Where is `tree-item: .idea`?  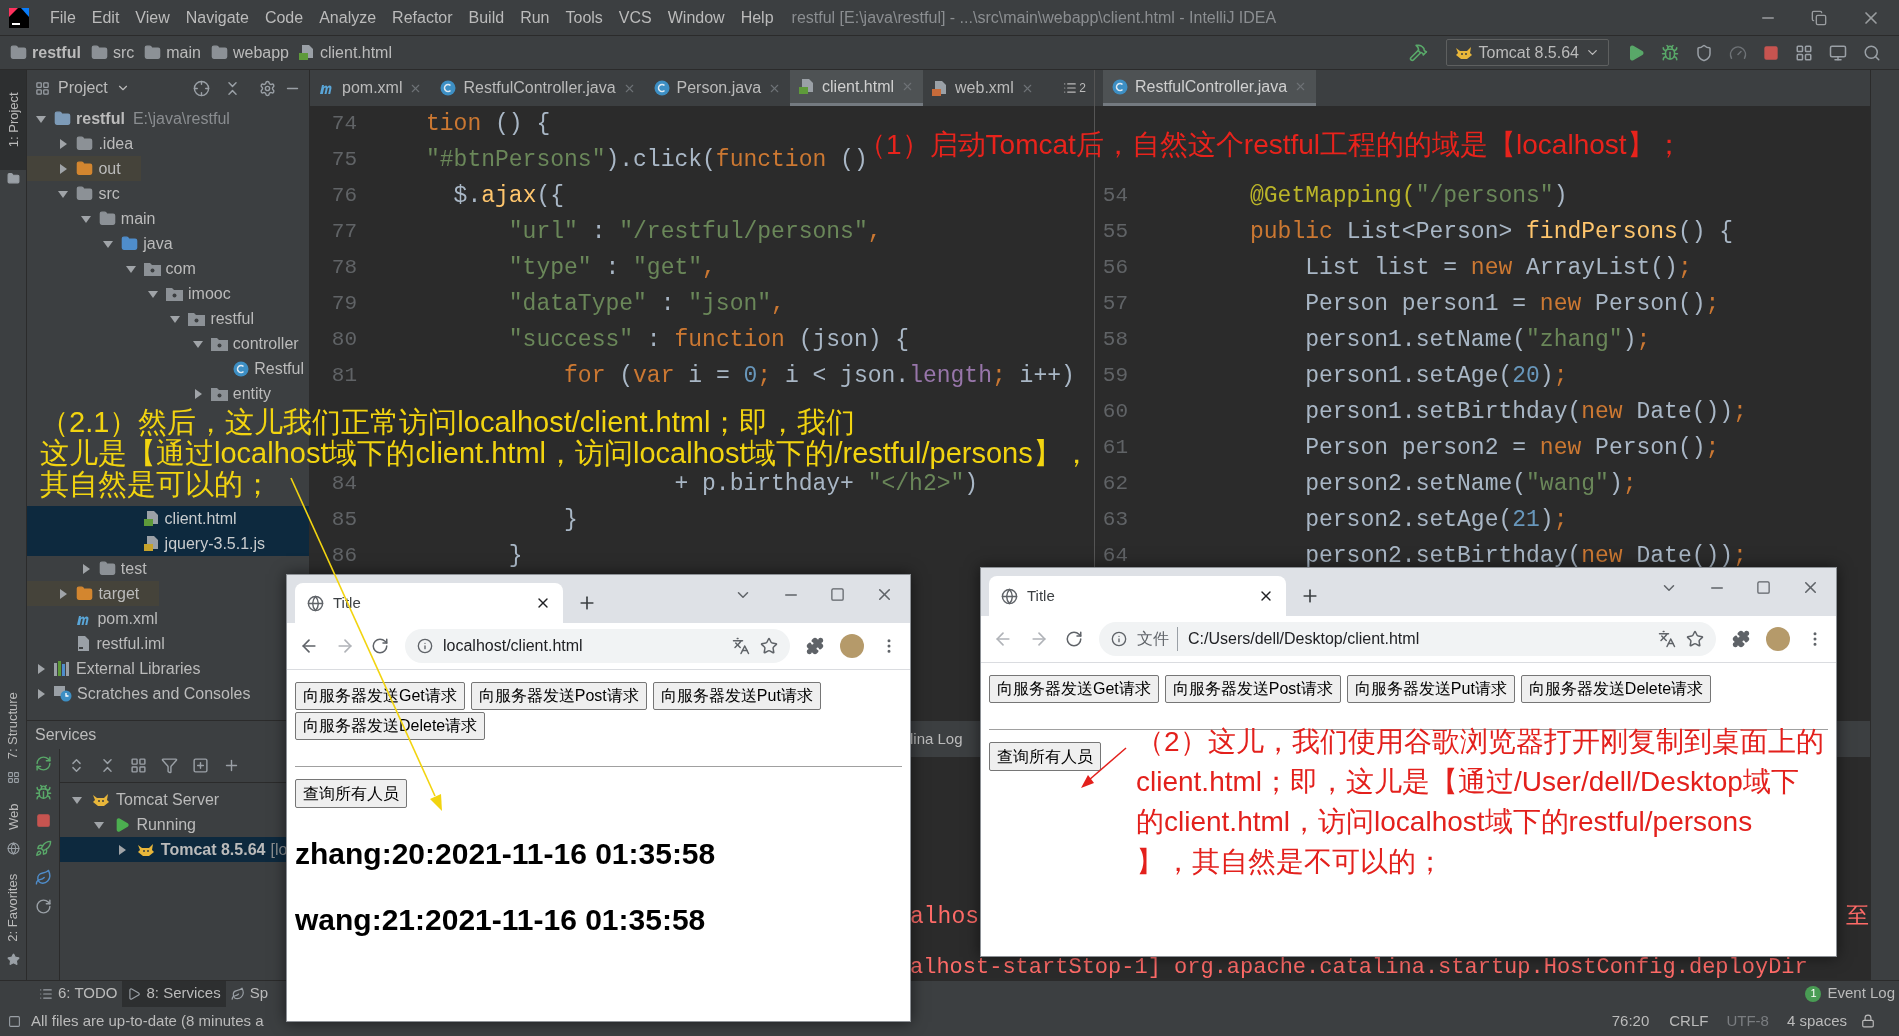
tree-item: .idea is located at coordinates (82, 143).